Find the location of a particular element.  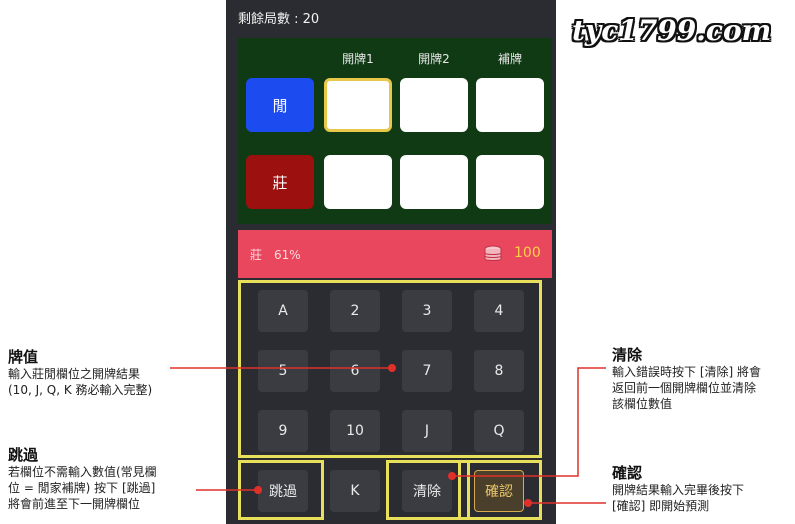

callout-lines is located at coordinates (388, 435).